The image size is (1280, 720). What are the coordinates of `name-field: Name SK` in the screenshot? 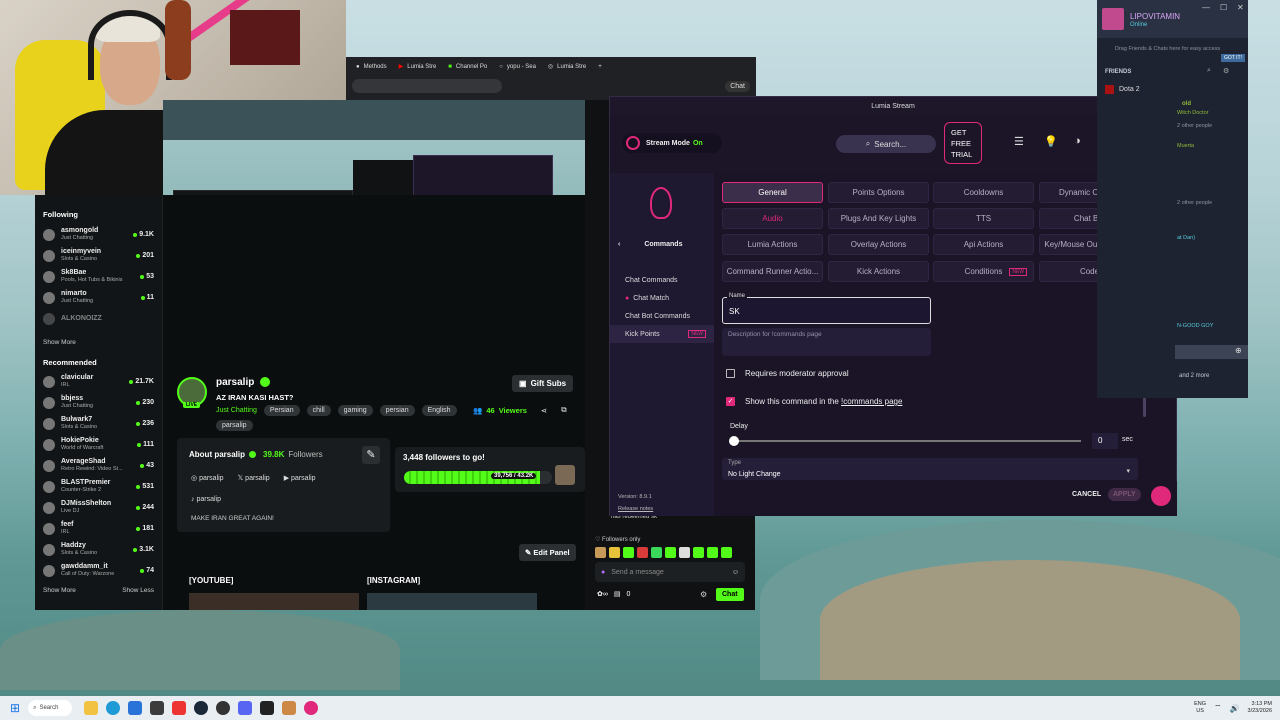 It's located at (826, 308).